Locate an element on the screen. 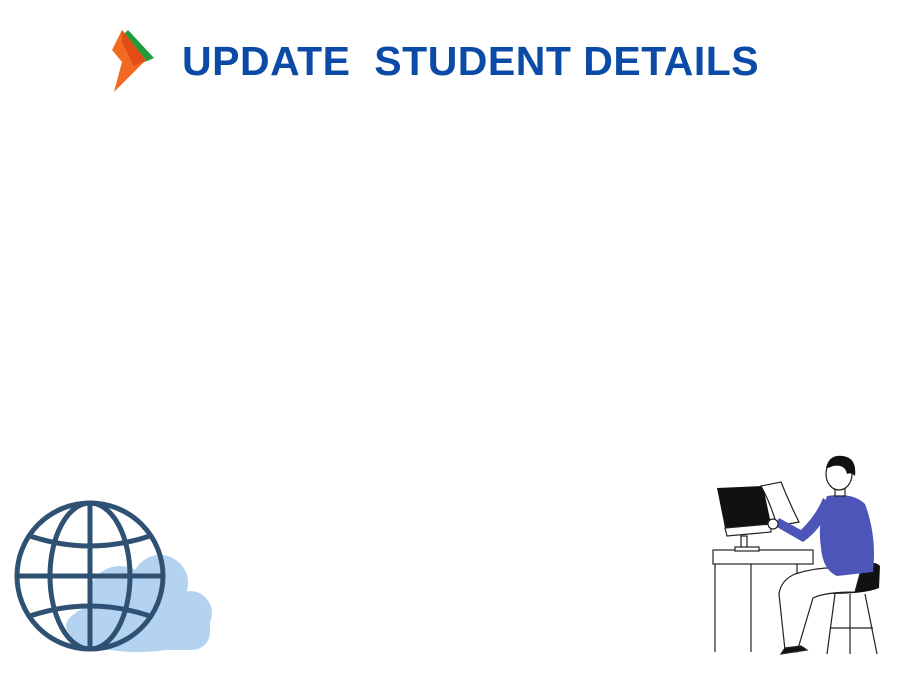  globe-cloud-icon is located at coordinates (113, 576).